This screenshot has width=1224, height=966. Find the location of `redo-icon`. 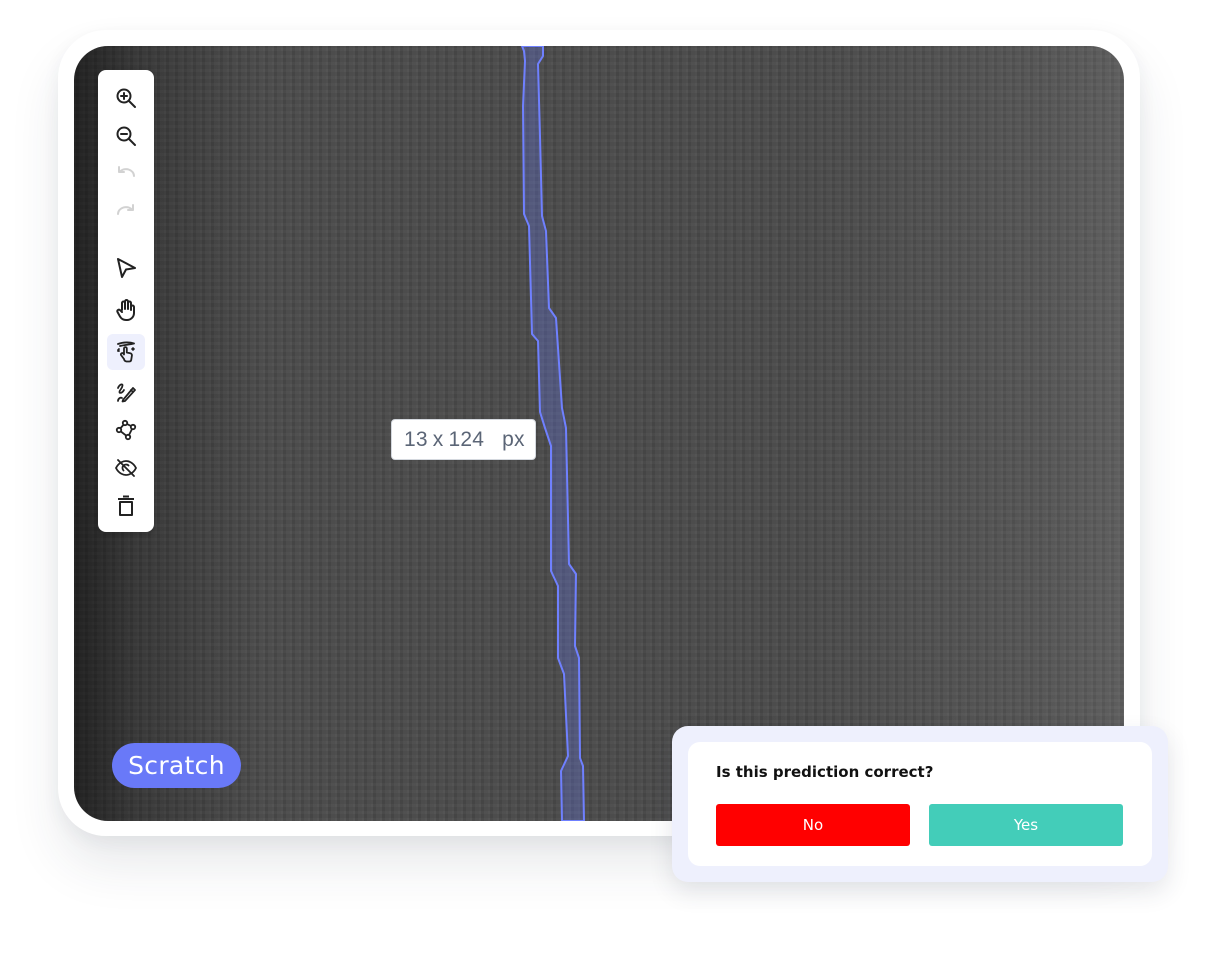

redo-icon is located at coordinates (125, 209).